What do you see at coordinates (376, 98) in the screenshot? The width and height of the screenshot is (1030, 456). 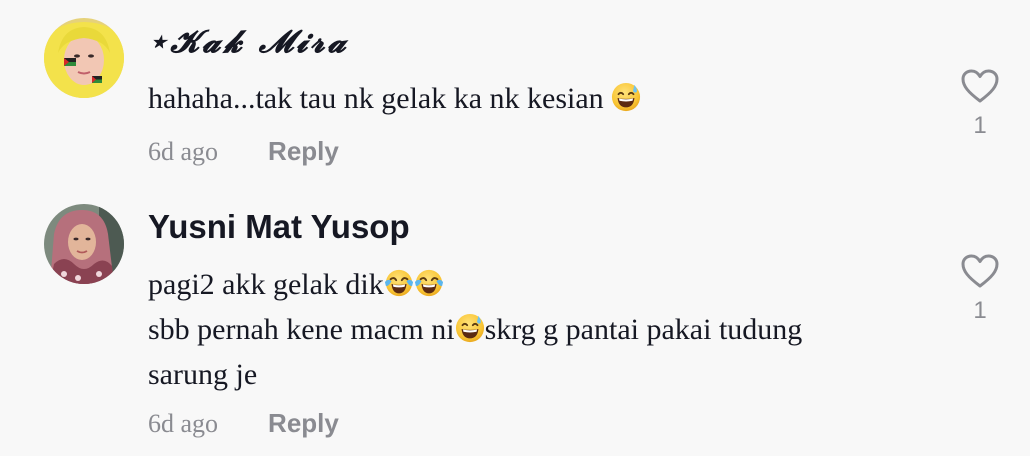 I see `comment-text-line: hahaha...tak tau nk gelak ka nk kesian` at bounding box center [376, 98].